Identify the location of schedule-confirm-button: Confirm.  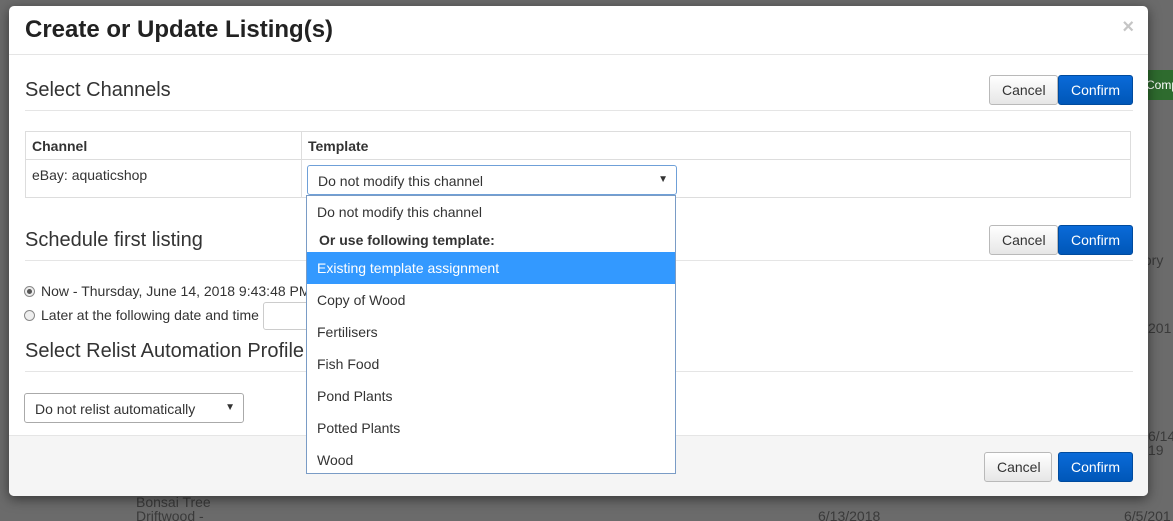
(1095, 240).